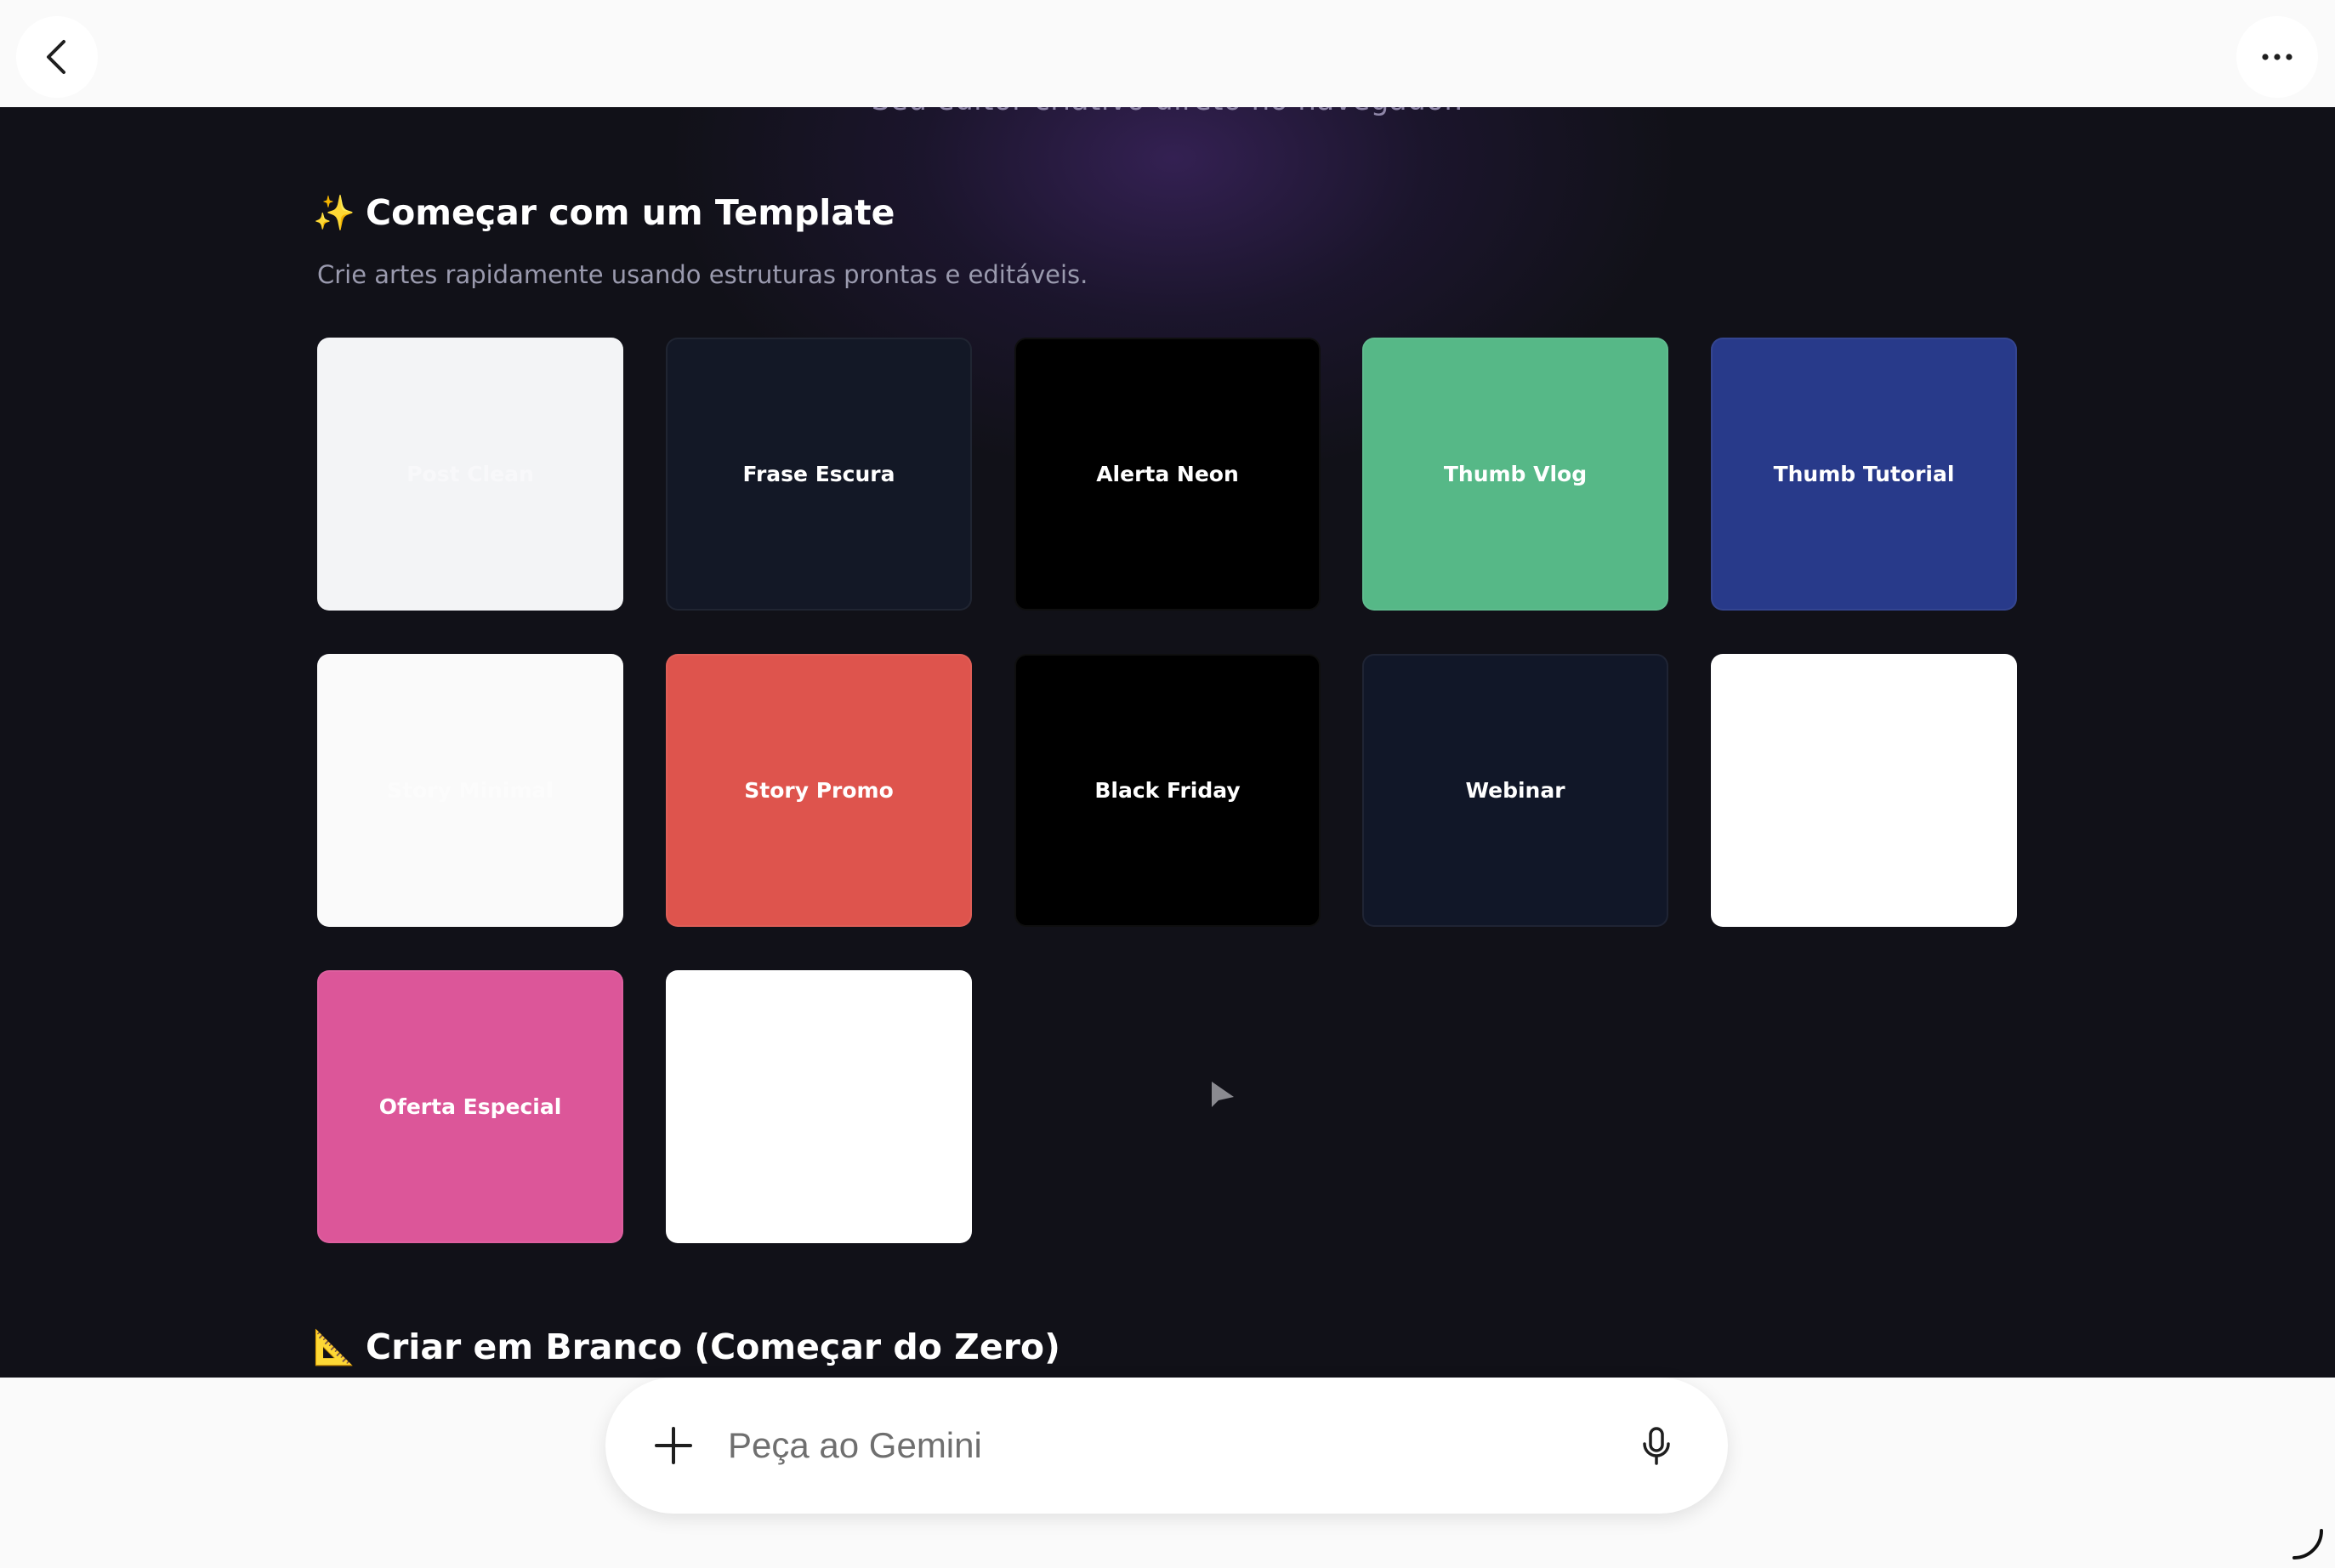 This screenshot has height=1568, width=2335. I want to click on bottom-bar, so click(1167, 1473).